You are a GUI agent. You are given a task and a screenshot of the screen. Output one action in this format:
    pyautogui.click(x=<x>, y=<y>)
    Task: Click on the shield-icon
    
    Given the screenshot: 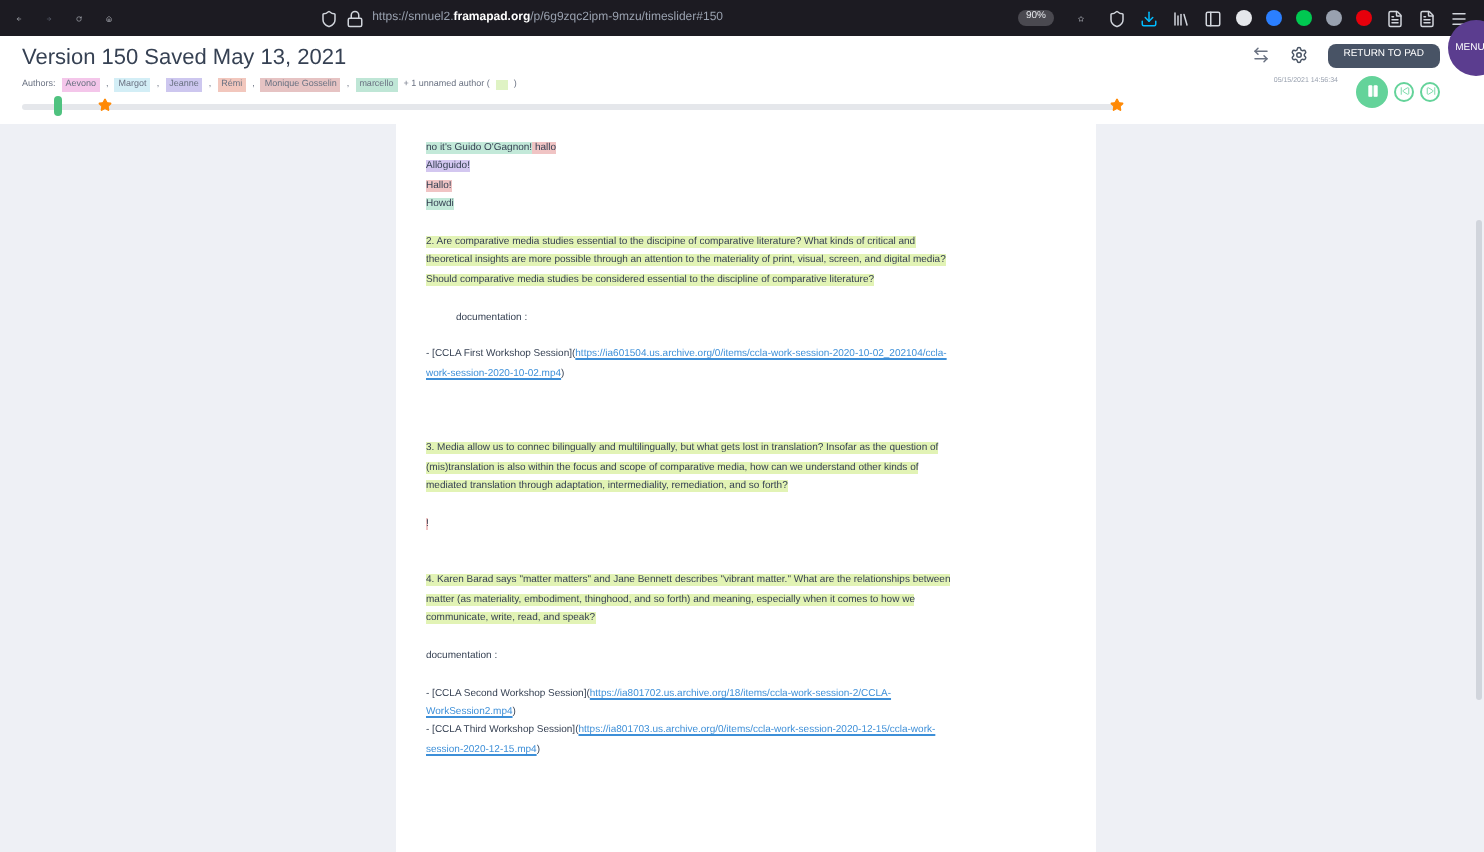 What is the action you would take?
    pyautogui.click(x=329, y=18)
    